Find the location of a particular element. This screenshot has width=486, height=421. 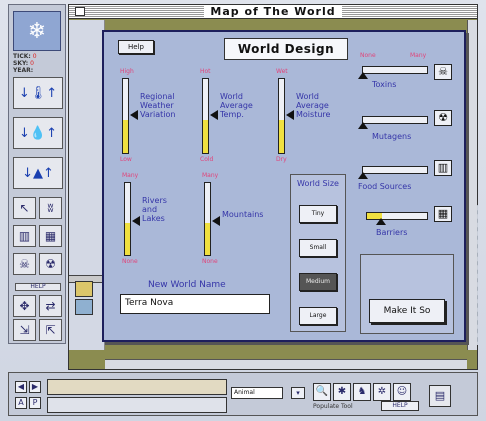

size-large-button: Large is located at coordinates (318, 316).